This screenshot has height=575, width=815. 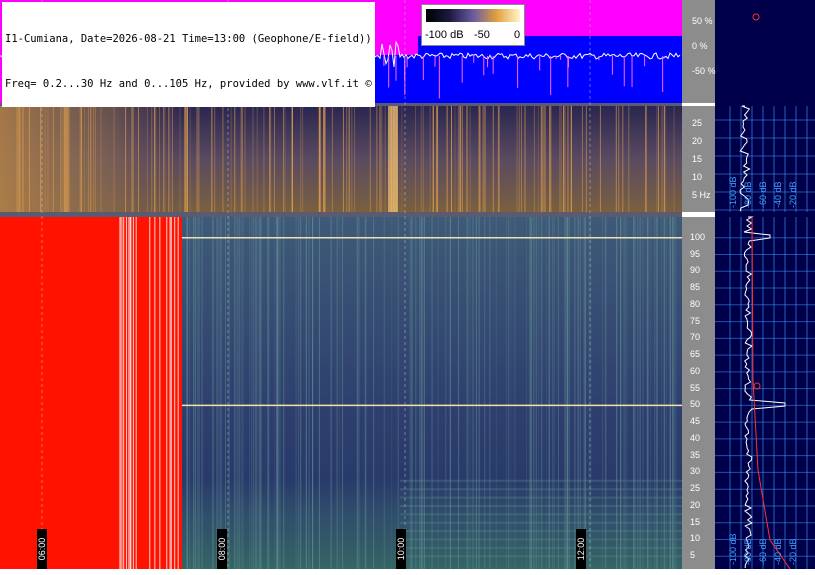 I want to click on colorscale-max-label: 0, so click(x=517, y=35).